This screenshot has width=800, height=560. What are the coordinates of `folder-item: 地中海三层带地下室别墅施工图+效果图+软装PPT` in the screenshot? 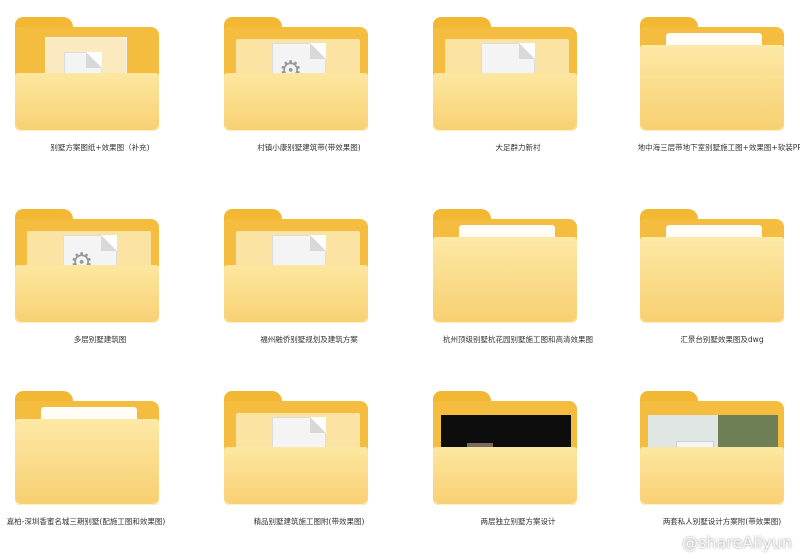 It's located at (706, 93).